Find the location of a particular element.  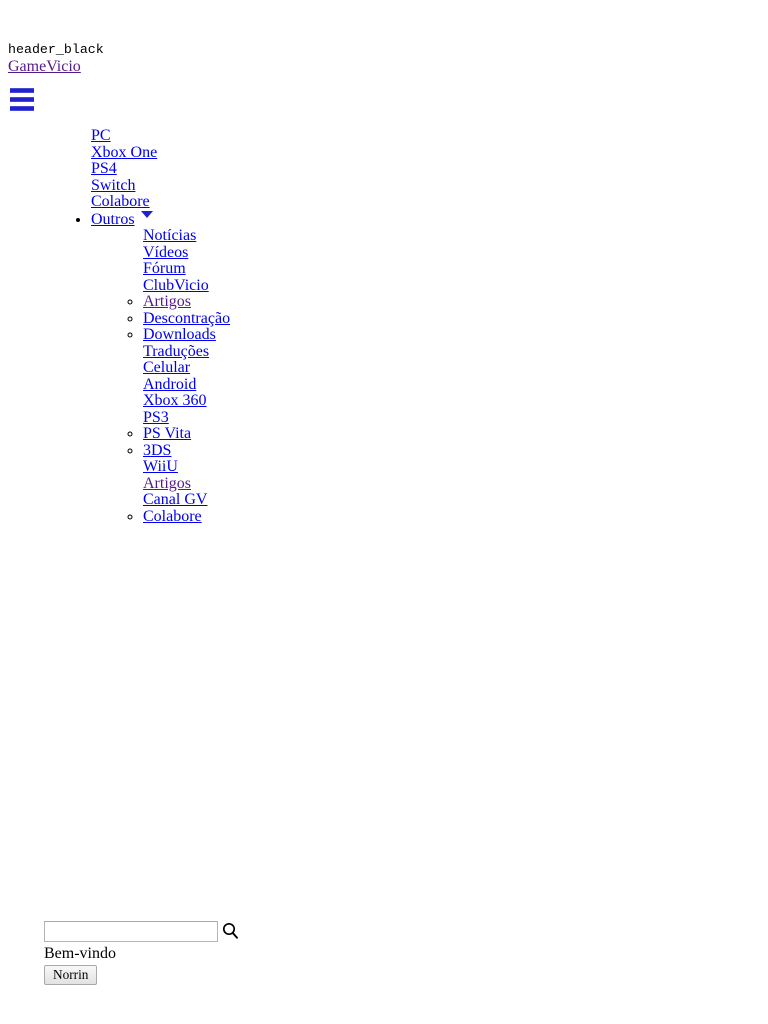

chevron-down-icon is located at coordinates (146, 214).